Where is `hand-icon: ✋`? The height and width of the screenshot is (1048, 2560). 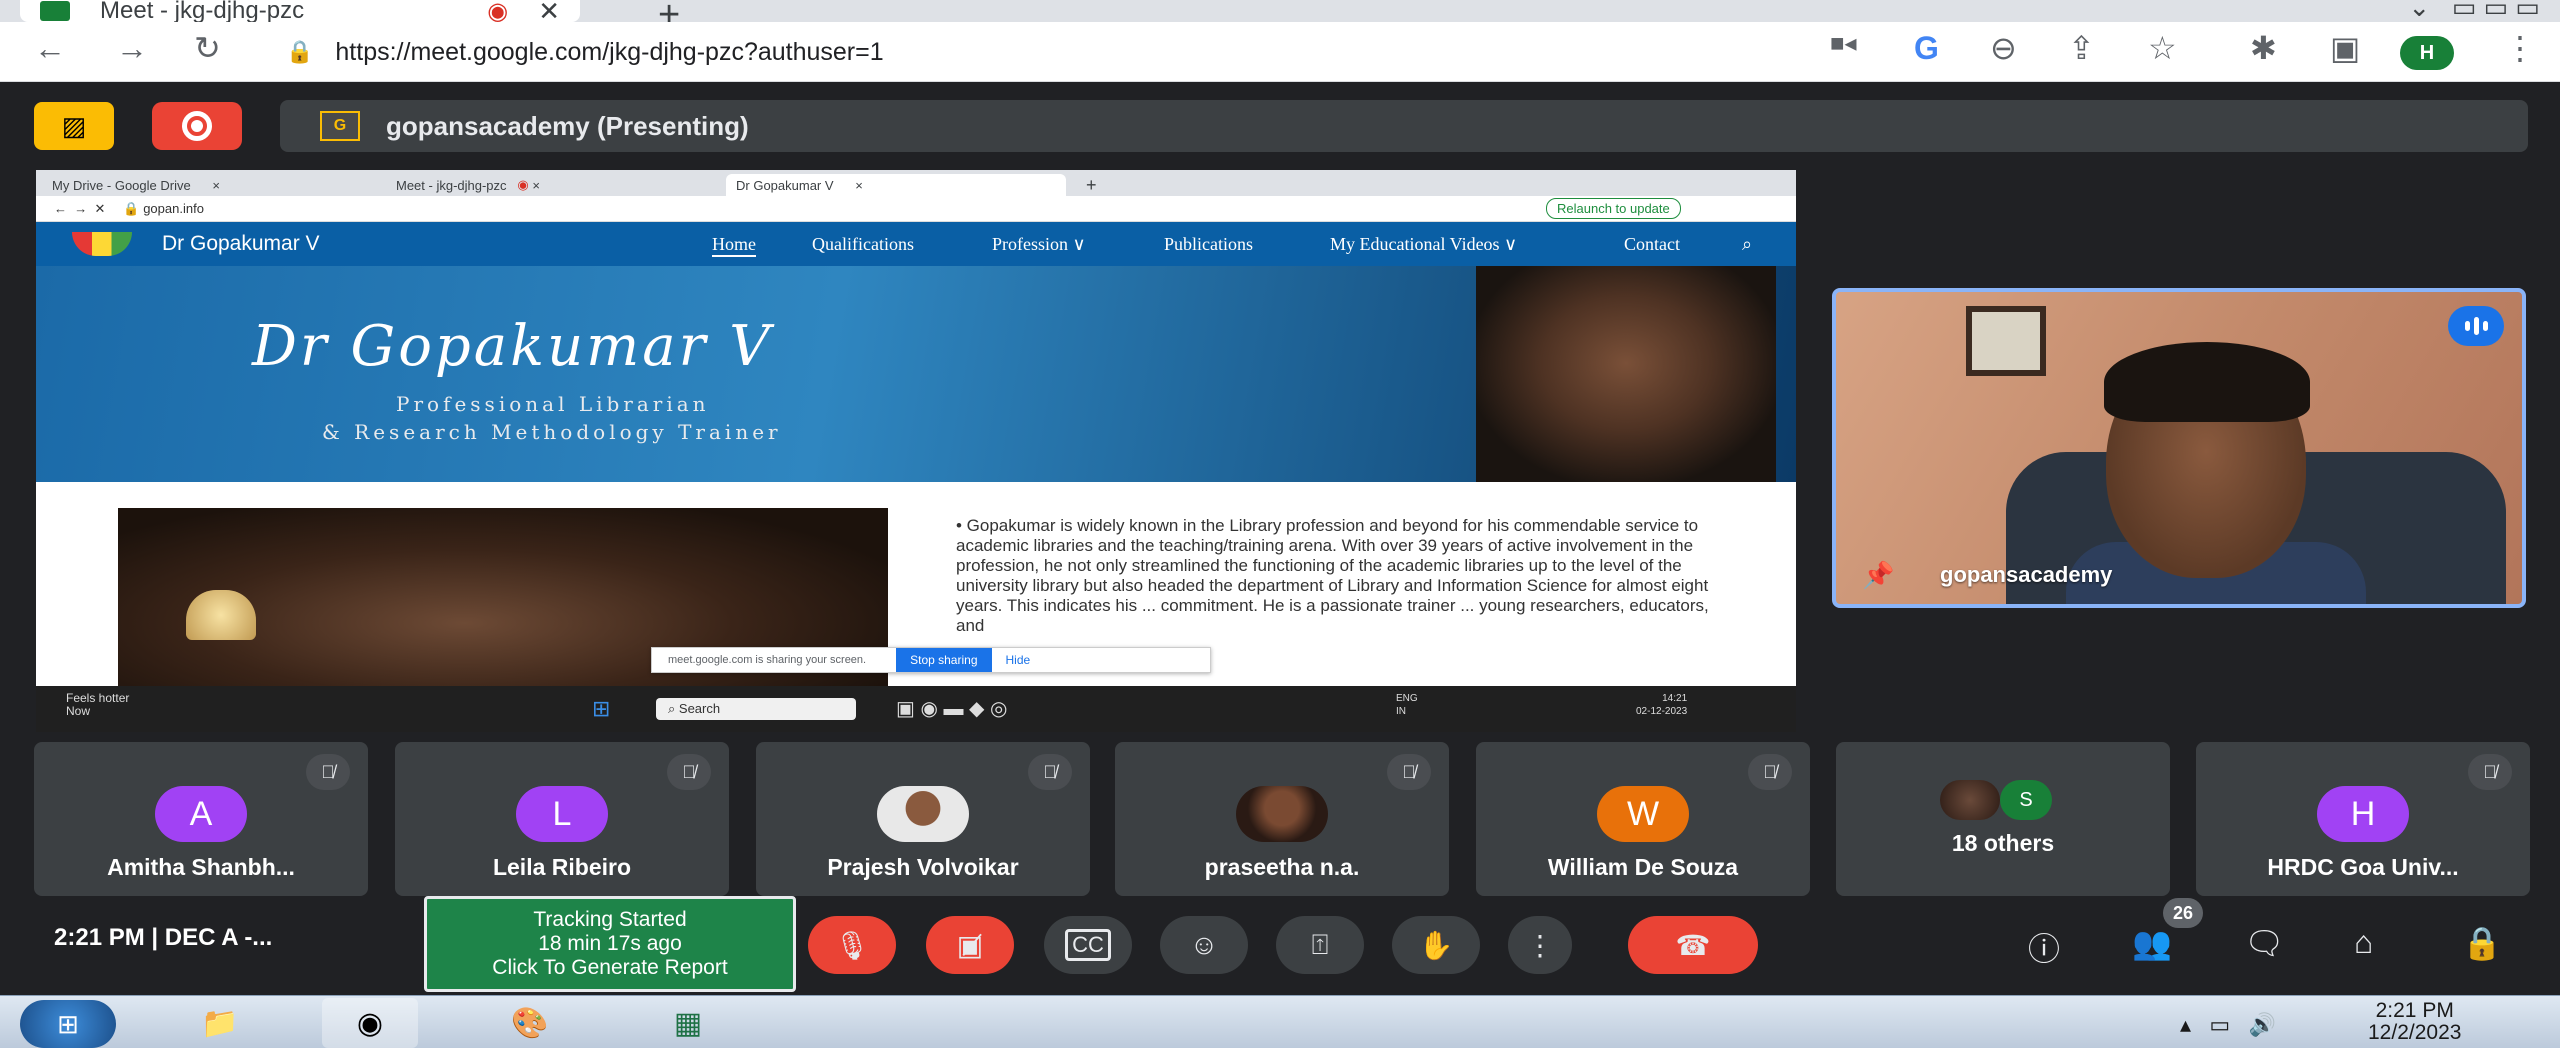 hand-icon: ✋ is located at coordinates (1436, 945).